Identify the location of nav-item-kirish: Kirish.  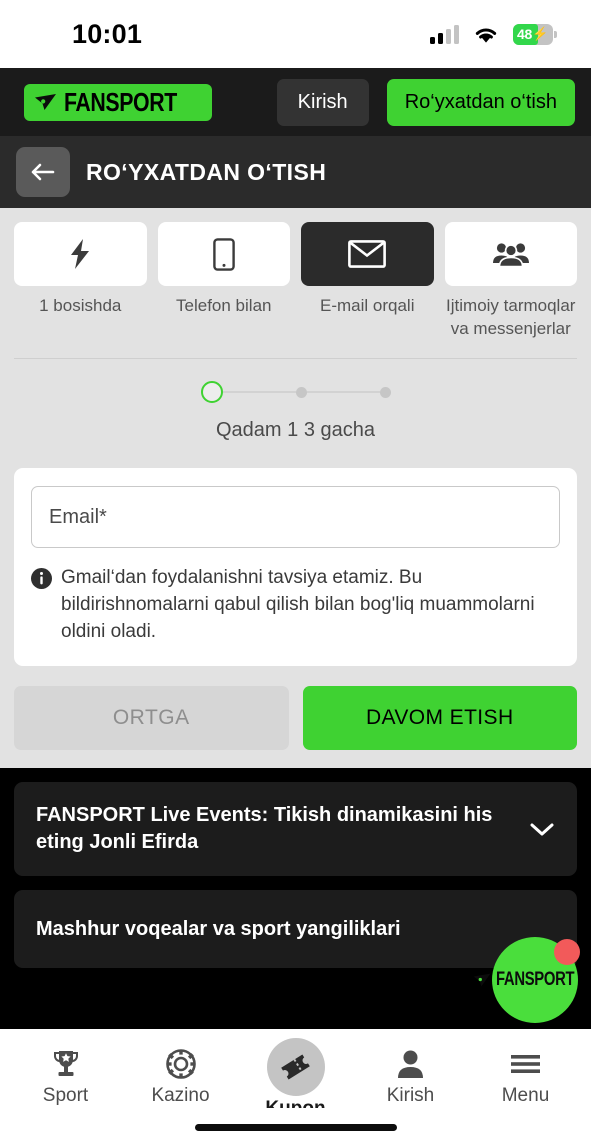
(410, 1077).